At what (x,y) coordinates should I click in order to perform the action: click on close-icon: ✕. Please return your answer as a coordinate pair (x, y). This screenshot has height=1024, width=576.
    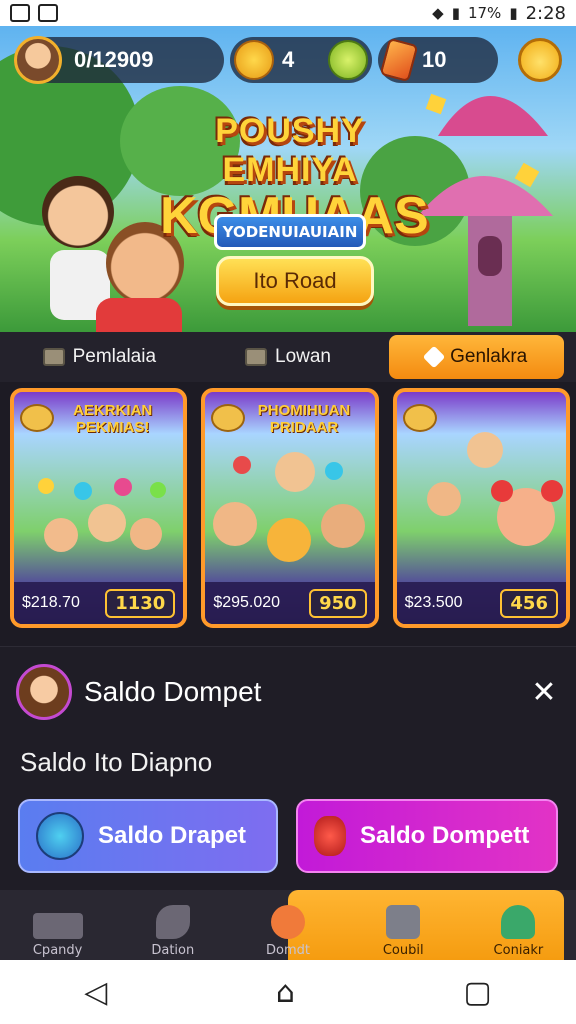
    Looking at the image, I should click on (544, 692).